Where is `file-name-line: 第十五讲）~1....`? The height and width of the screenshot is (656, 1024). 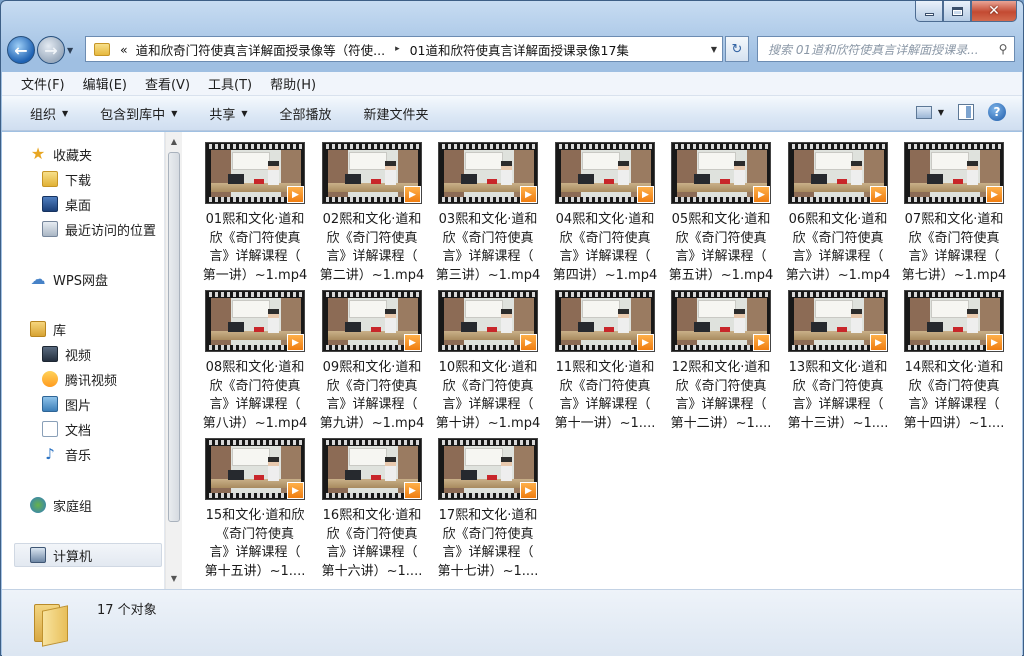
file-name-line: 第十五讲）~1.... is located at coordinates (255, 571).